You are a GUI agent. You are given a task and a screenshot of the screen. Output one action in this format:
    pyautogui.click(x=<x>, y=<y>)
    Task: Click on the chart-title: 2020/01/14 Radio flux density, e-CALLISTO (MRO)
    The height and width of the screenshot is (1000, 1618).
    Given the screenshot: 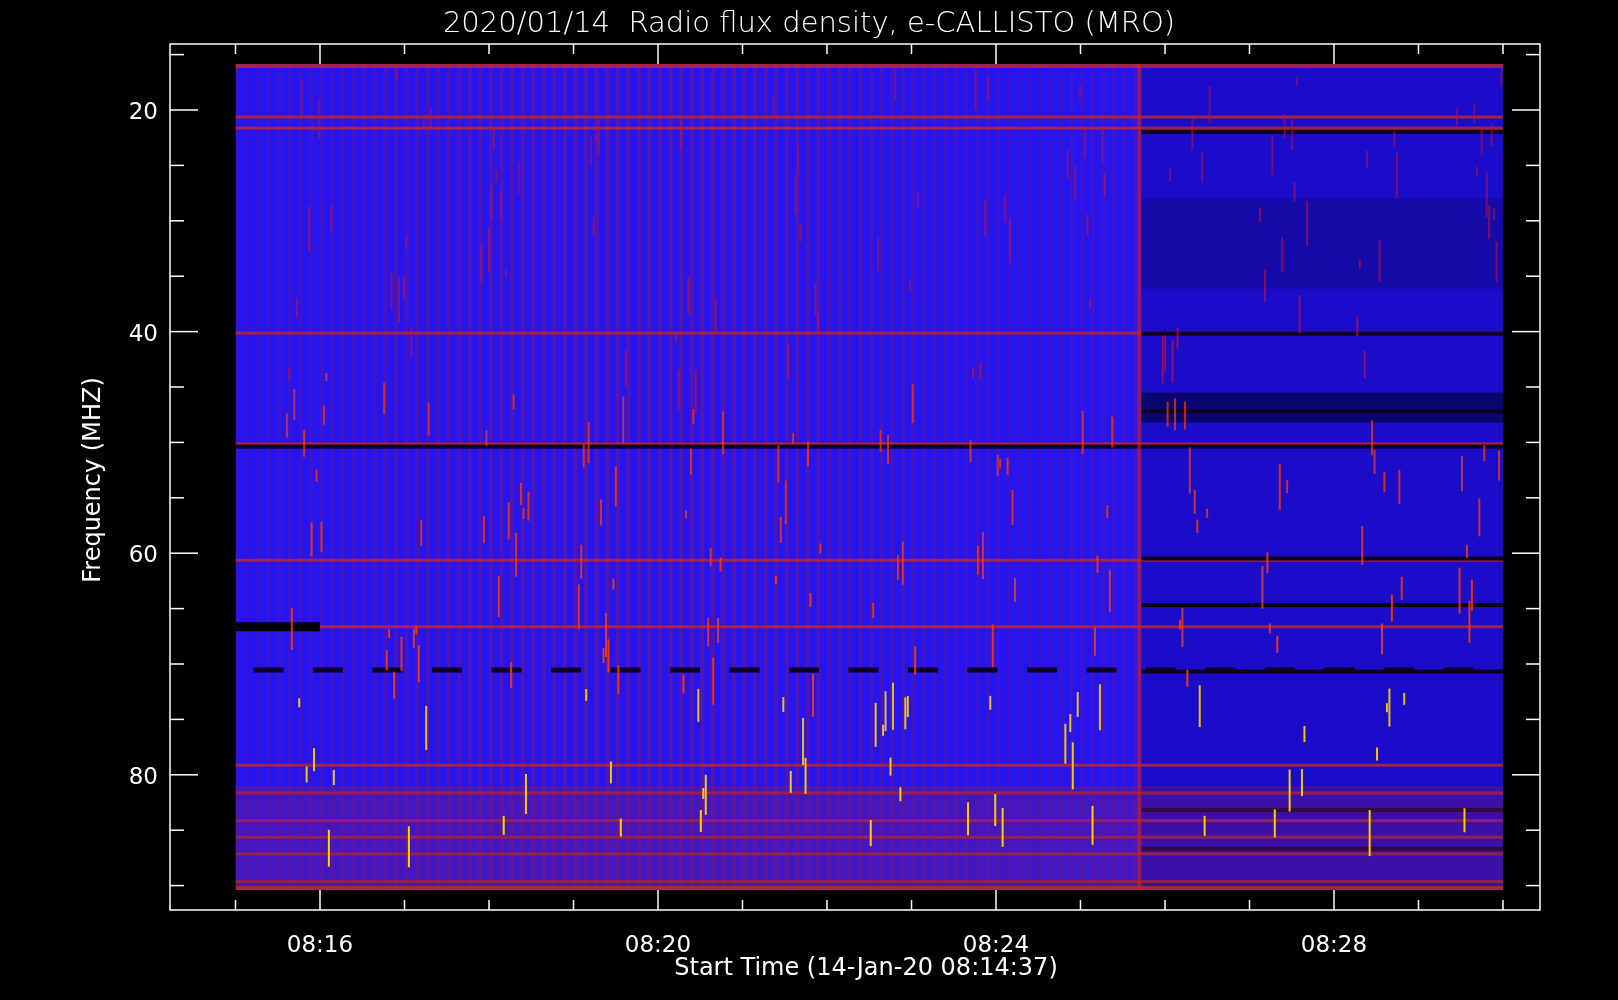 What is the action you would take?
    pyautogui.click(x=809, y=22)
    